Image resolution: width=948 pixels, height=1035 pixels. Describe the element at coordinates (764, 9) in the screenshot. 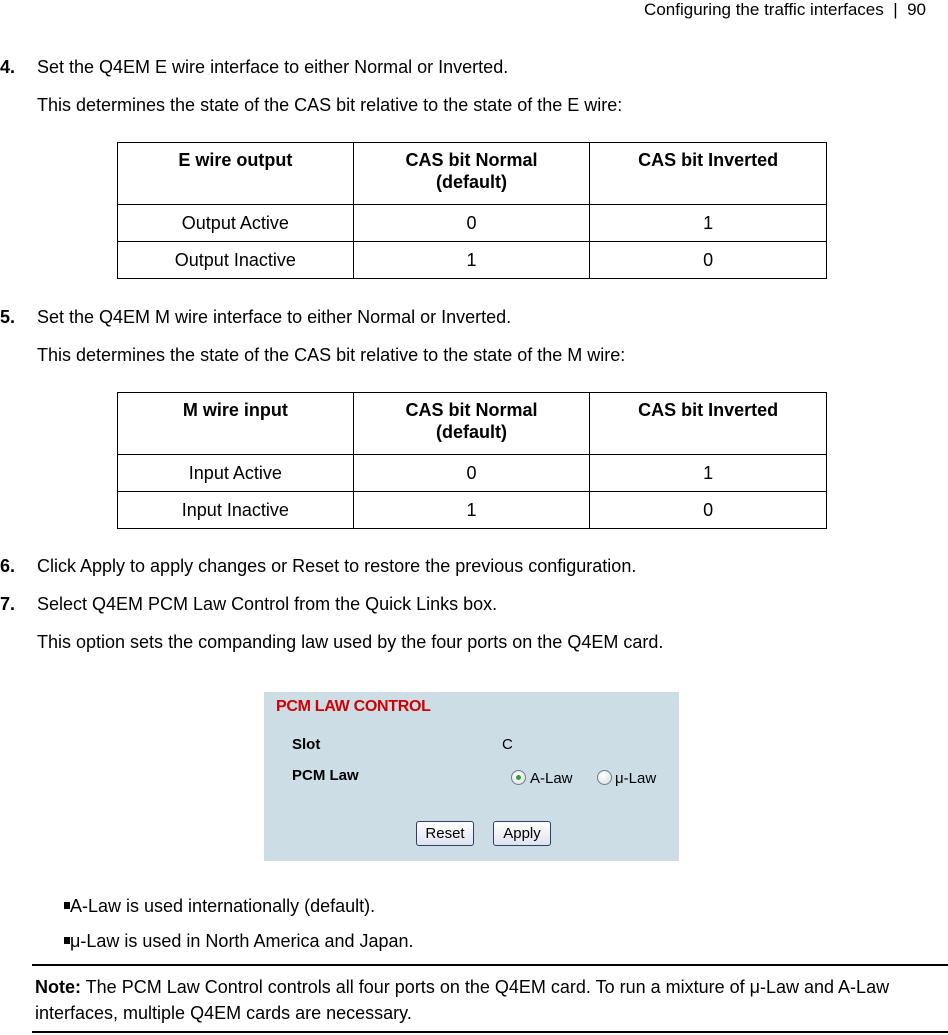

I see `header-section: Configuring the traffic interfaces` at that location.